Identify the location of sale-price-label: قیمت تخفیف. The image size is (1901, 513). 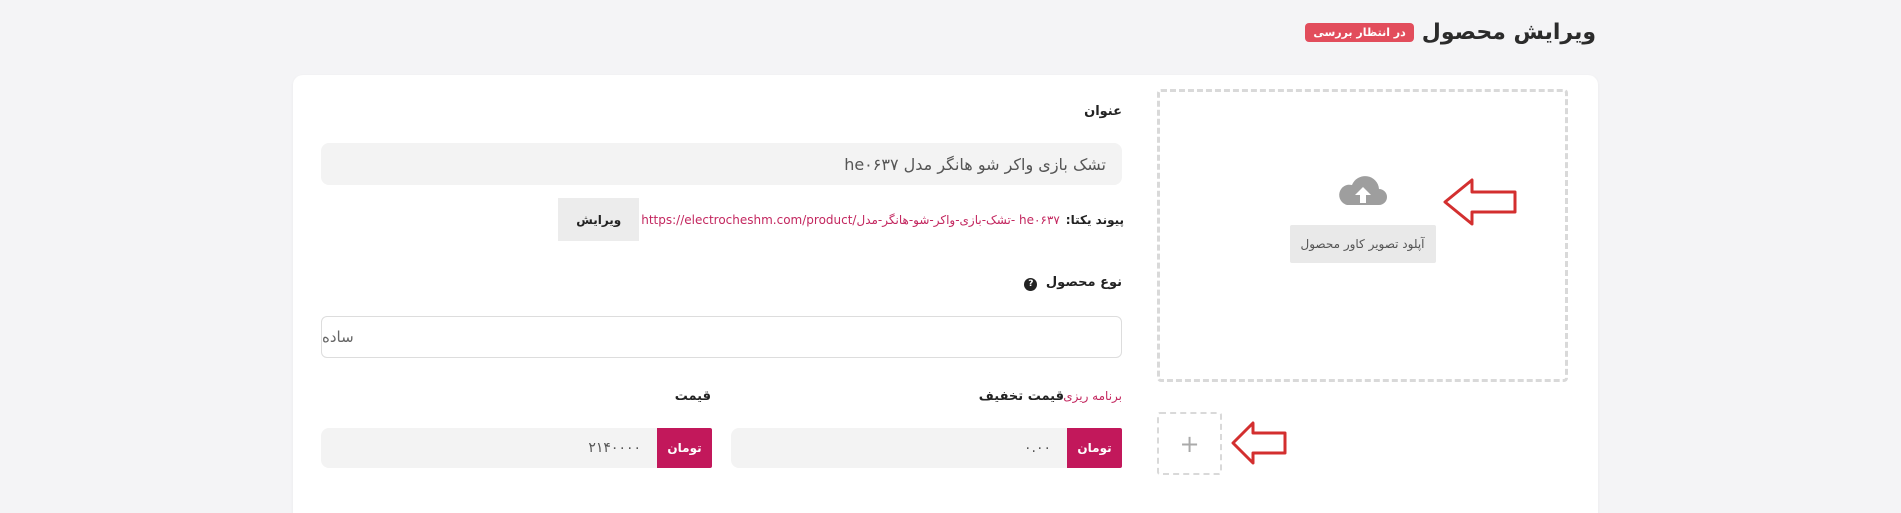
(1021, 396).